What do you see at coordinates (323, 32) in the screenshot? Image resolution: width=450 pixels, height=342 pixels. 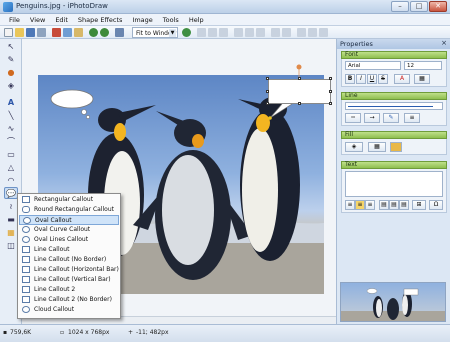 I see `group-icon` at bounding box center [323, 32].